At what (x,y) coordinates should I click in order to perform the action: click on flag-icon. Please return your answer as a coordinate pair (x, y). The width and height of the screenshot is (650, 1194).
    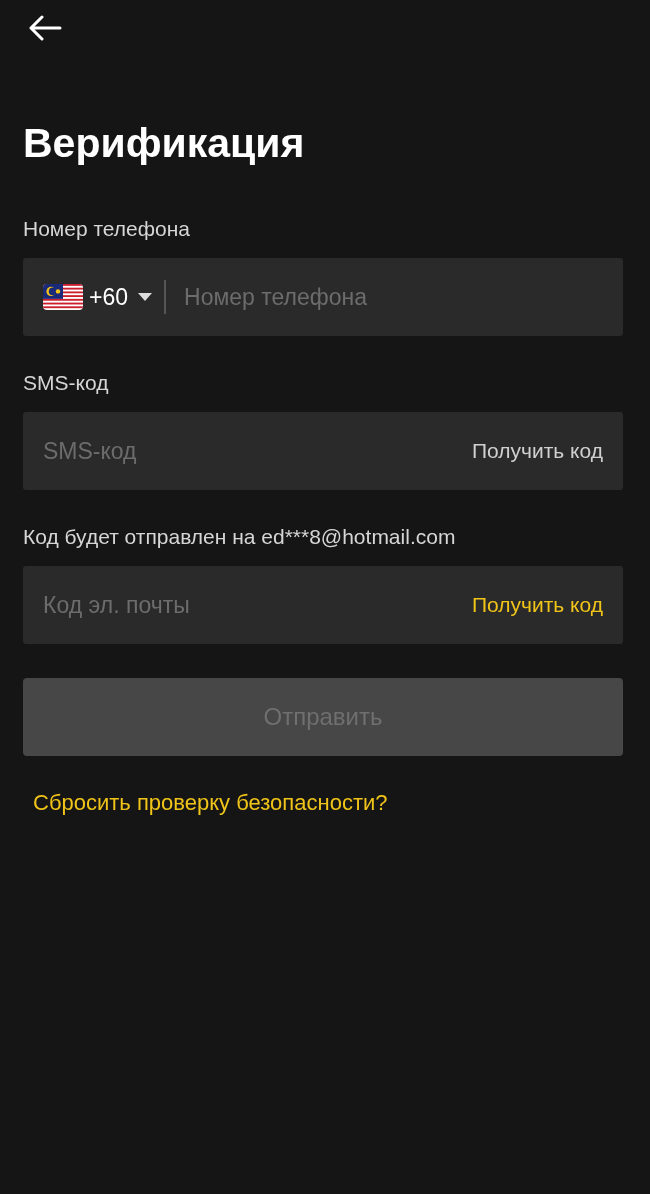
    Looking at the image, I should click on (63, 297).